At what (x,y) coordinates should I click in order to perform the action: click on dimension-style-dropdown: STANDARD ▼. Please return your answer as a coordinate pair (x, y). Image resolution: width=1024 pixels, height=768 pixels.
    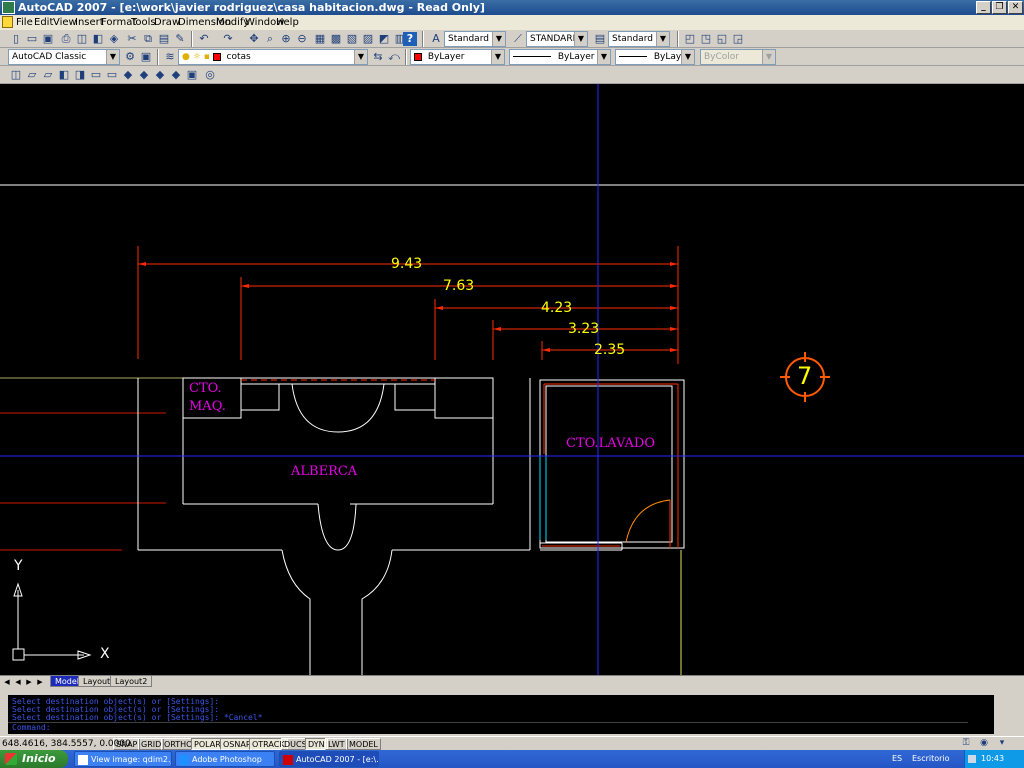
    Looking at the image, I should click on (557, 39).